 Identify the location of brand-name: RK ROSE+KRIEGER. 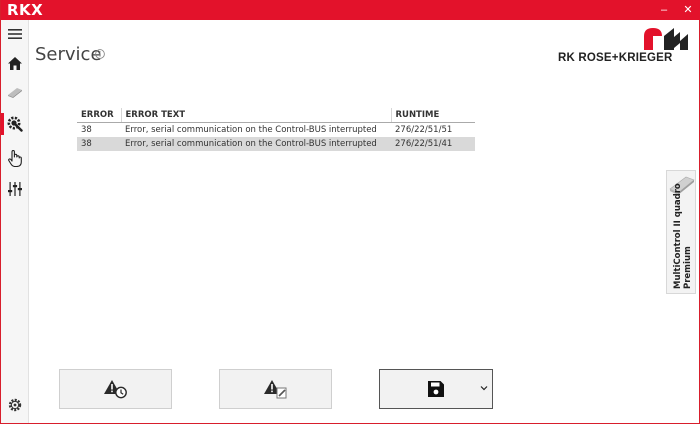
(615, 58).